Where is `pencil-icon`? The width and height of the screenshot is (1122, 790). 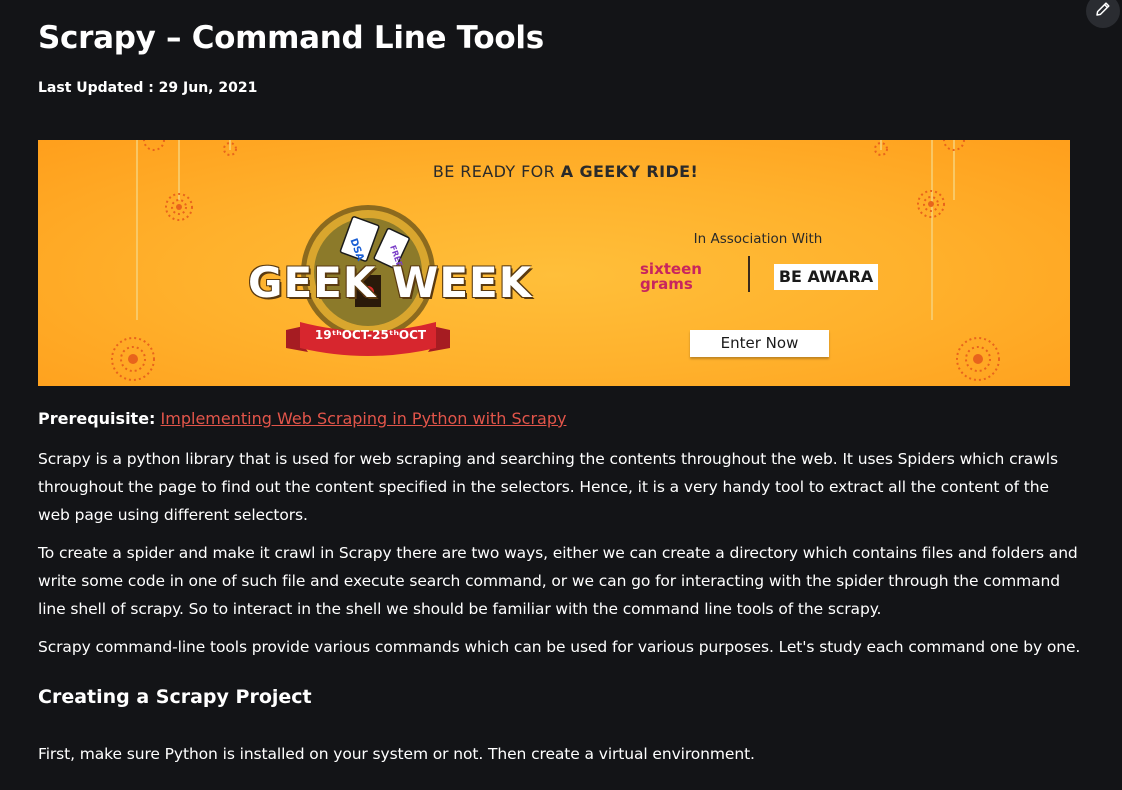 pencil-icon is located at coordinates (1103, 11).